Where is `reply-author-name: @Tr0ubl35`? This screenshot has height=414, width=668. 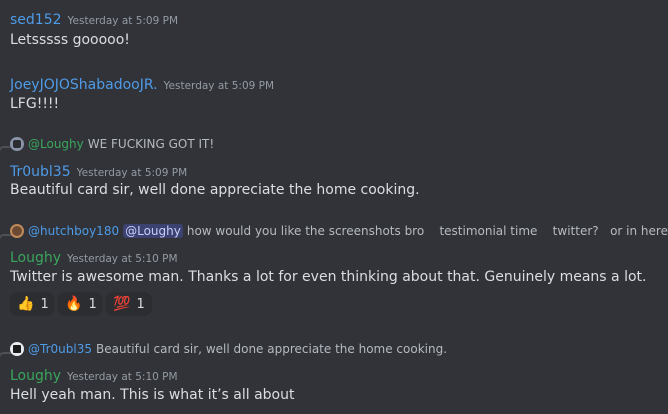
reply-author-name: @Tr0ubl35 is located at coordinates (60, 349).